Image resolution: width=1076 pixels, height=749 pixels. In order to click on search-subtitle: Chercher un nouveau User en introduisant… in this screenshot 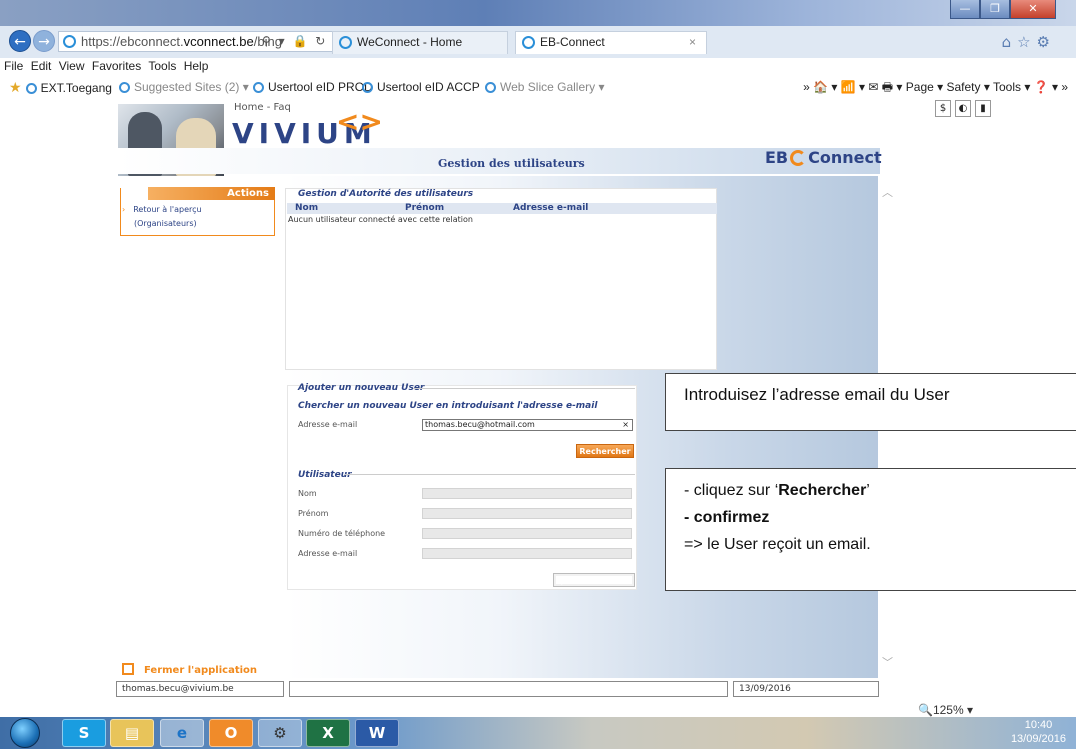, I will do `click(448, 406)`.